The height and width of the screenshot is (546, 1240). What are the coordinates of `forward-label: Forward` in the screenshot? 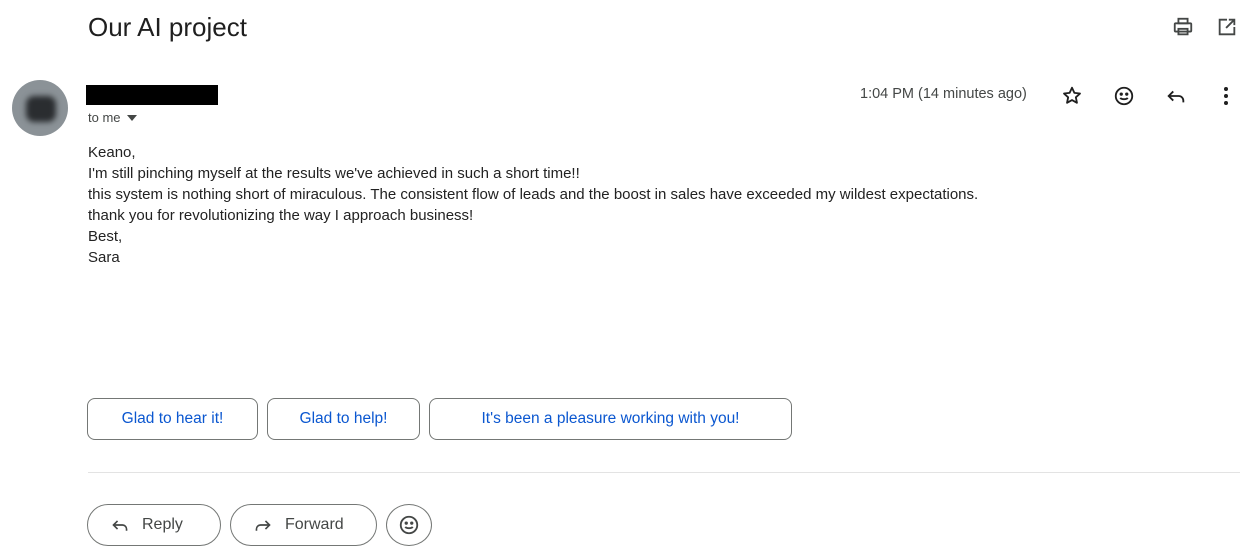 It's located at (314, 524).